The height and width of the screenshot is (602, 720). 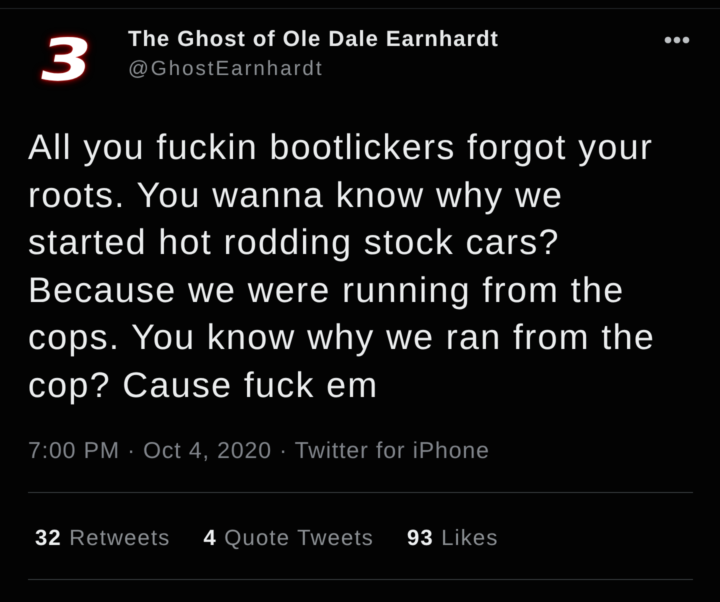 What do you see at coordinates (453, 538) in the screenshot?
I see `stat-link: 93 Likes` at bounding box center [453, 538].